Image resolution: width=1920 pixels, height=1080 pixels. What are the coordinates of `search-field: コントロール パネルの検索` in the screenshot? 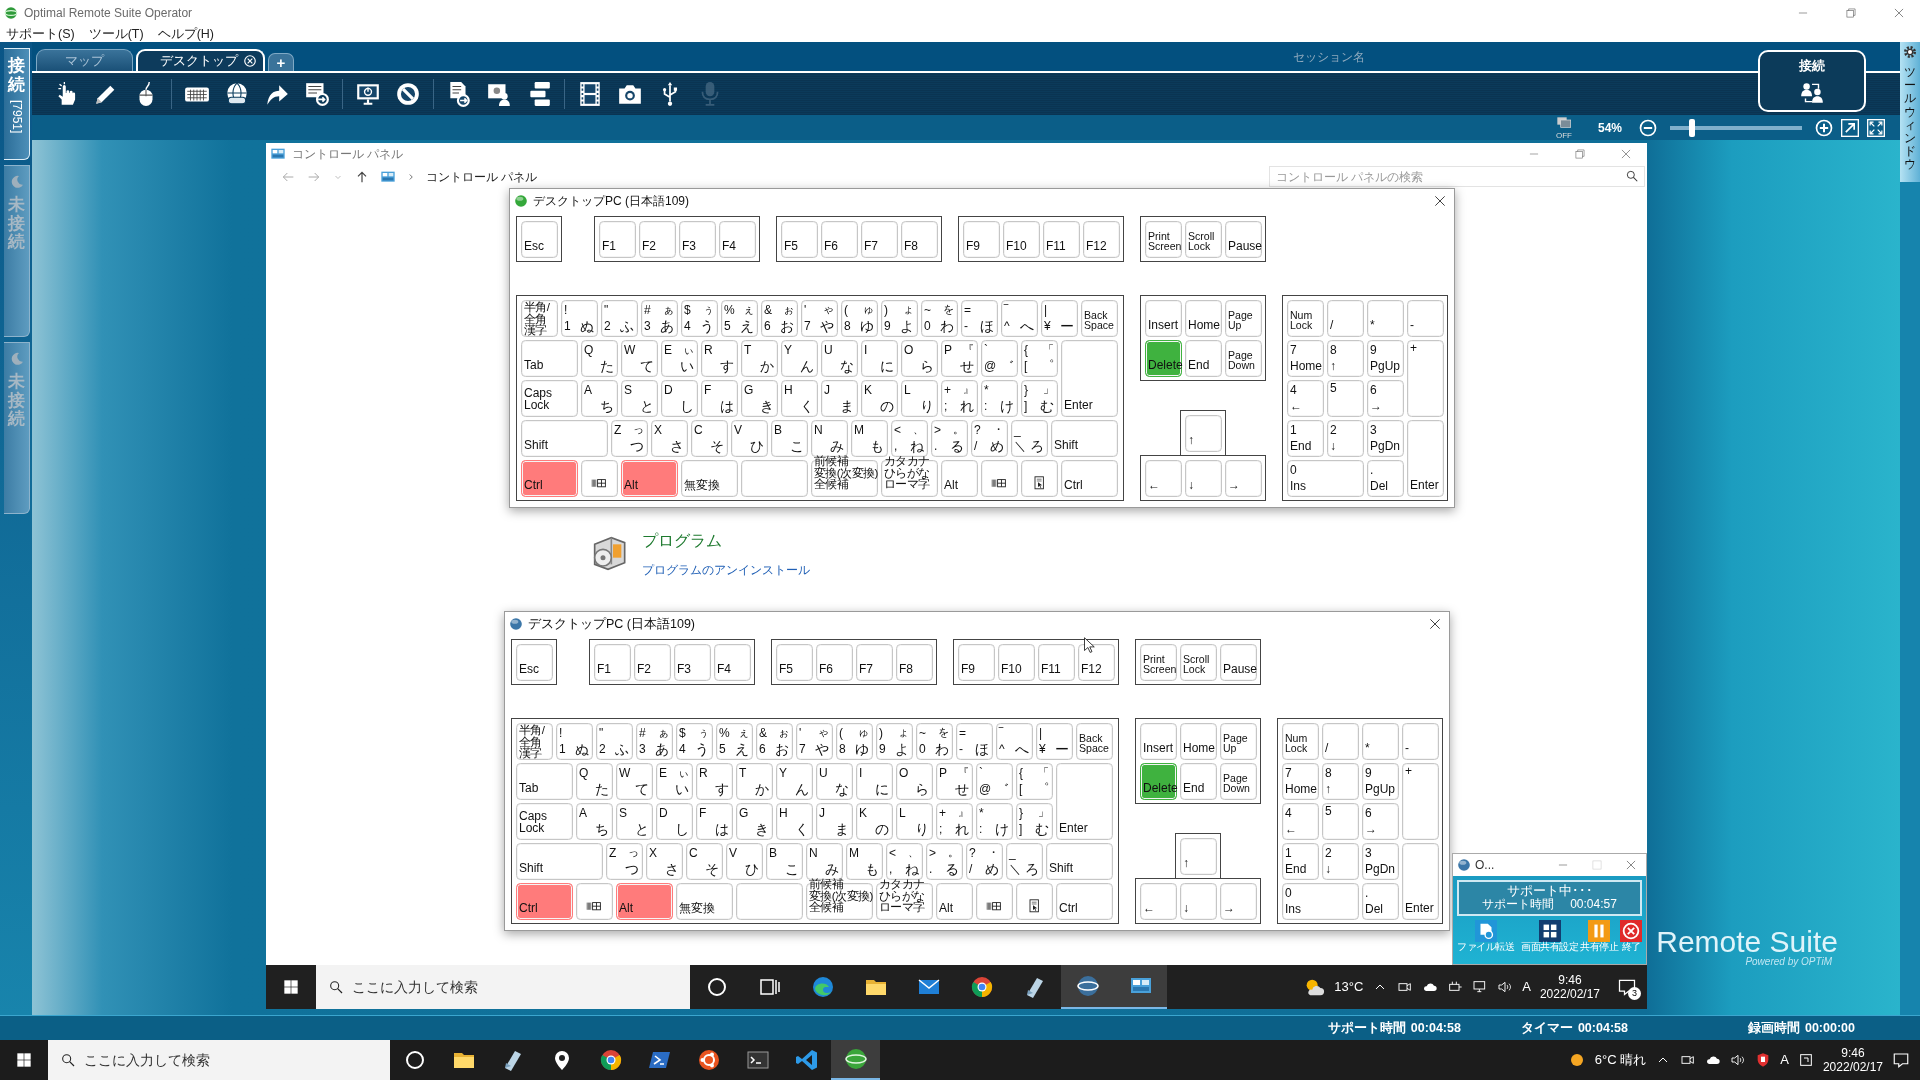 It's located at (1457, 176).